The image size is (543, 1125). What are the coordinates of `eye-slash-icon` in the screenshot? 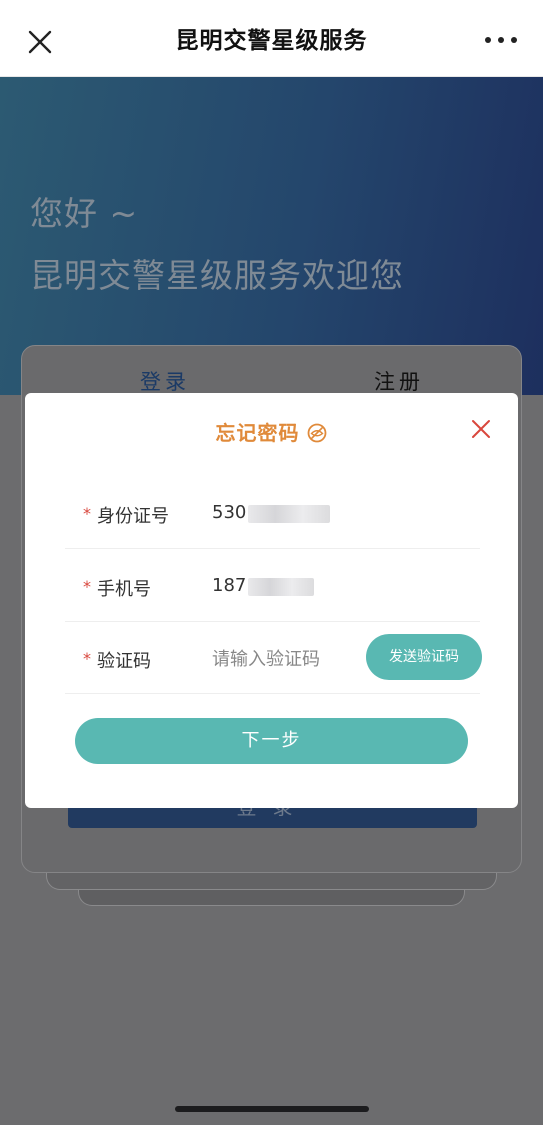 It's located at (316, 433).